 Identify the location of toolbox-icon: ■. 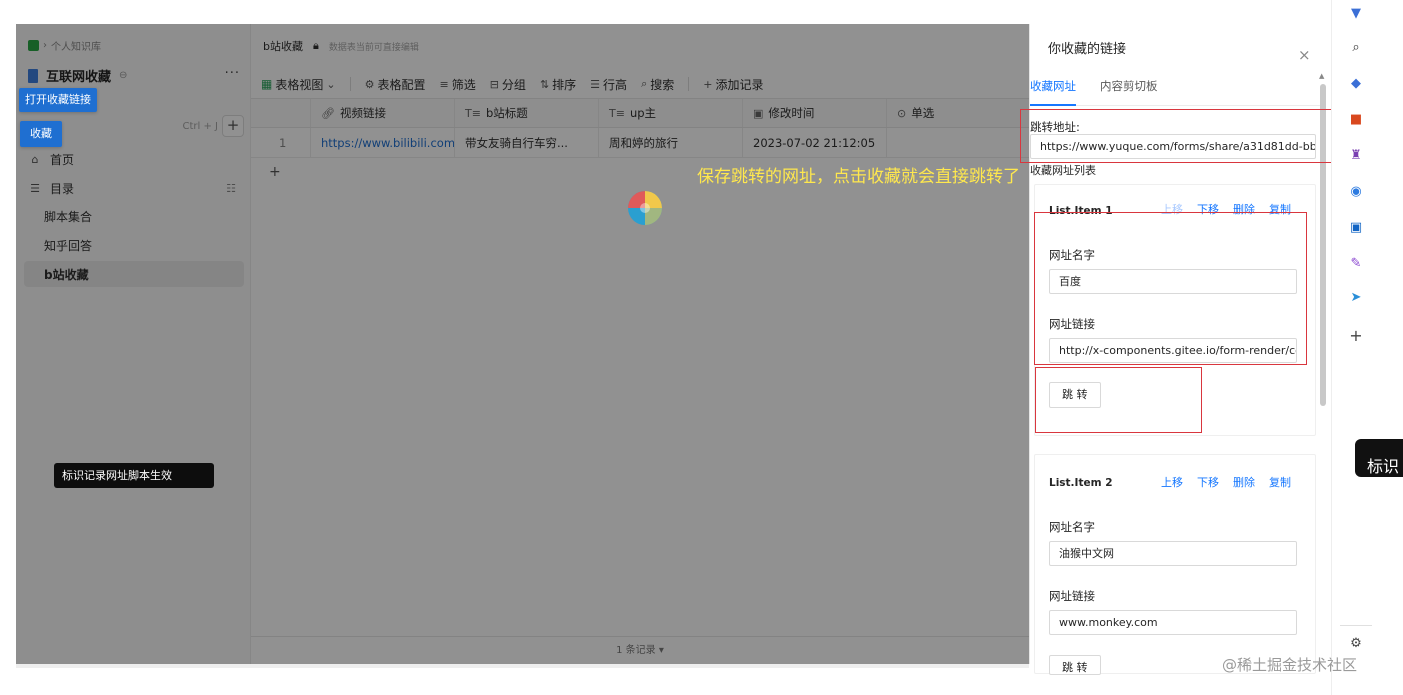
(1356, 120).